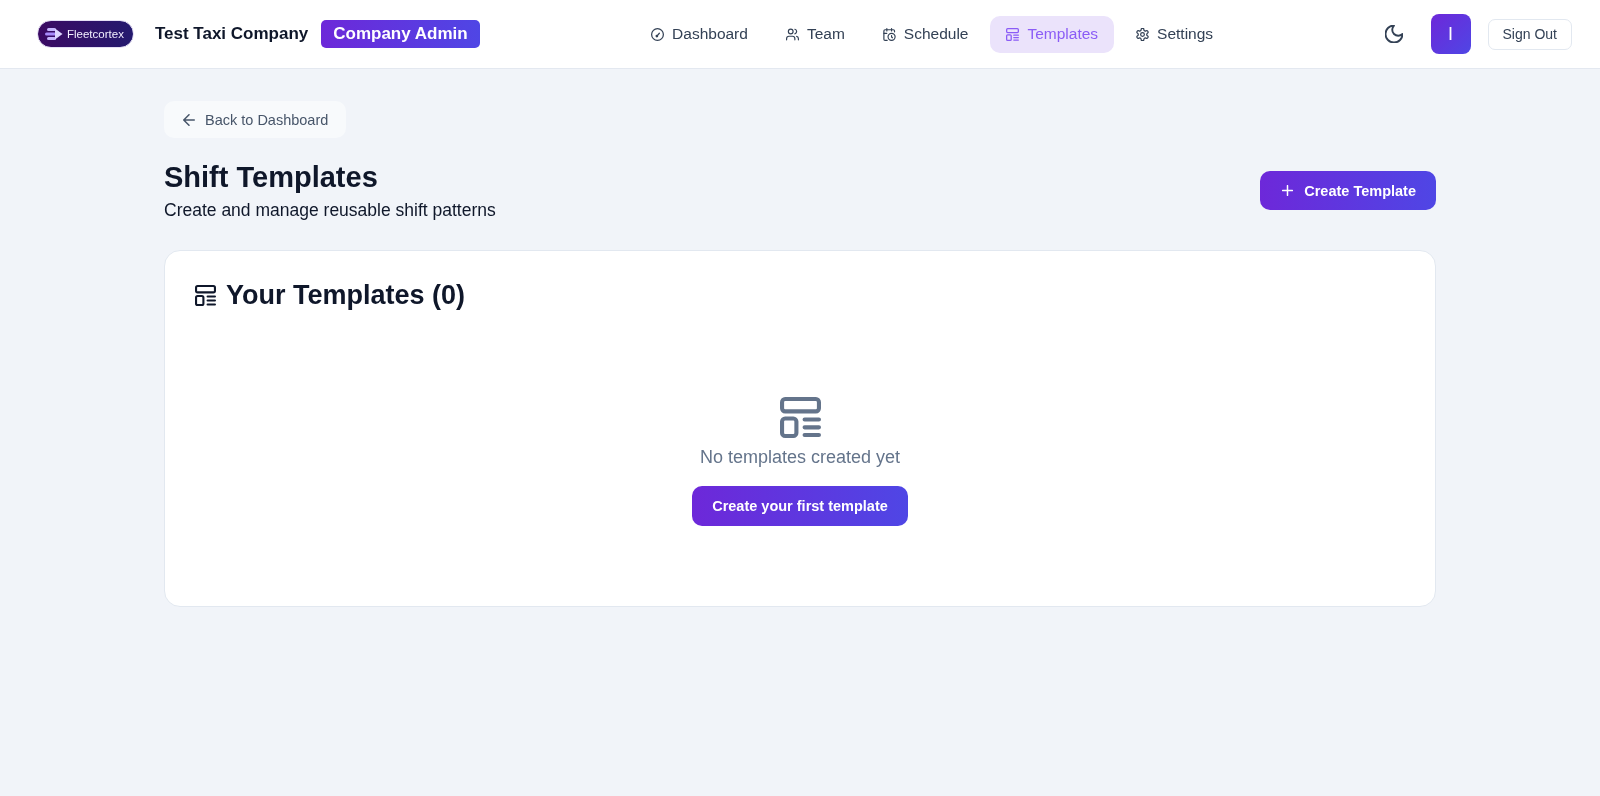 Image resolution: width=1600 pixels, height=796 pixels. I want to click on company-name: Test Taxi Company, so click(231, 34).